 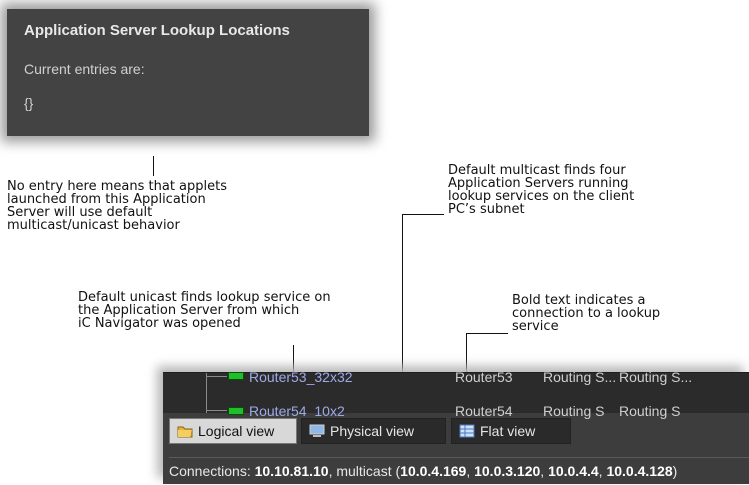 I want to click on unicast-server: 10.10.81.10, so click(x=291, y=471).